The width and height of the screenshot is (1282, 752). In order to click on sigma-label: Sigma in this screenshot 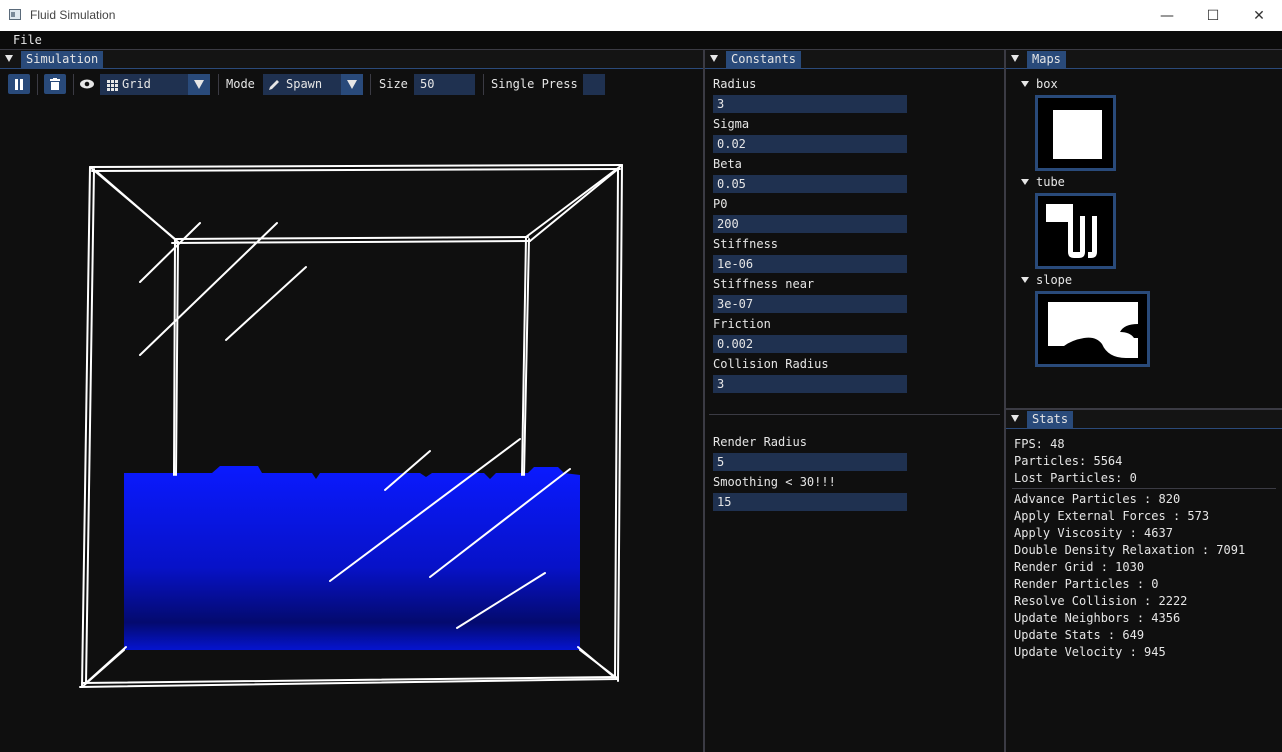, I will do `click(731, 124)`.